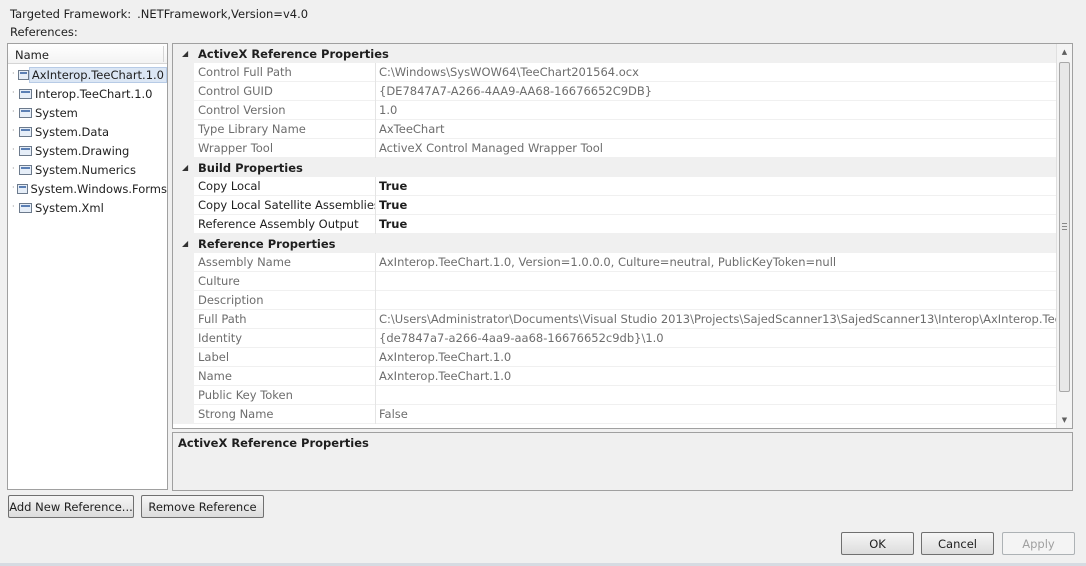  I want to click on property-category: ◢ ActiveX Reference Properties, so click(622, 53).